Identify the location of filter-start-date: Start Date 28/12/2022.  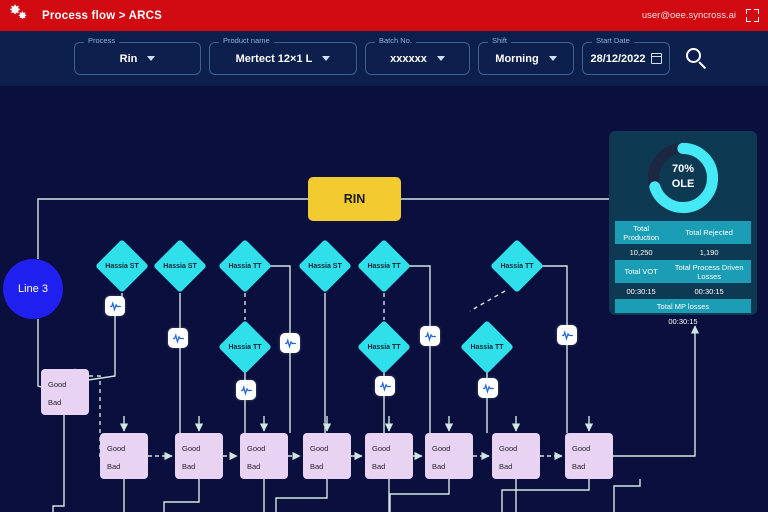
(626, 55).